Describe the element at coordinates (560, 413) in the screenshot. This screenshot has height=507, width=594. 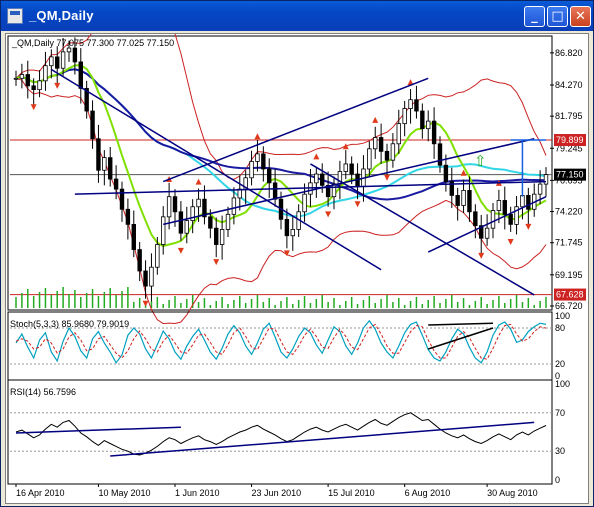
I see `rsi-tick-label: 70` at that location.